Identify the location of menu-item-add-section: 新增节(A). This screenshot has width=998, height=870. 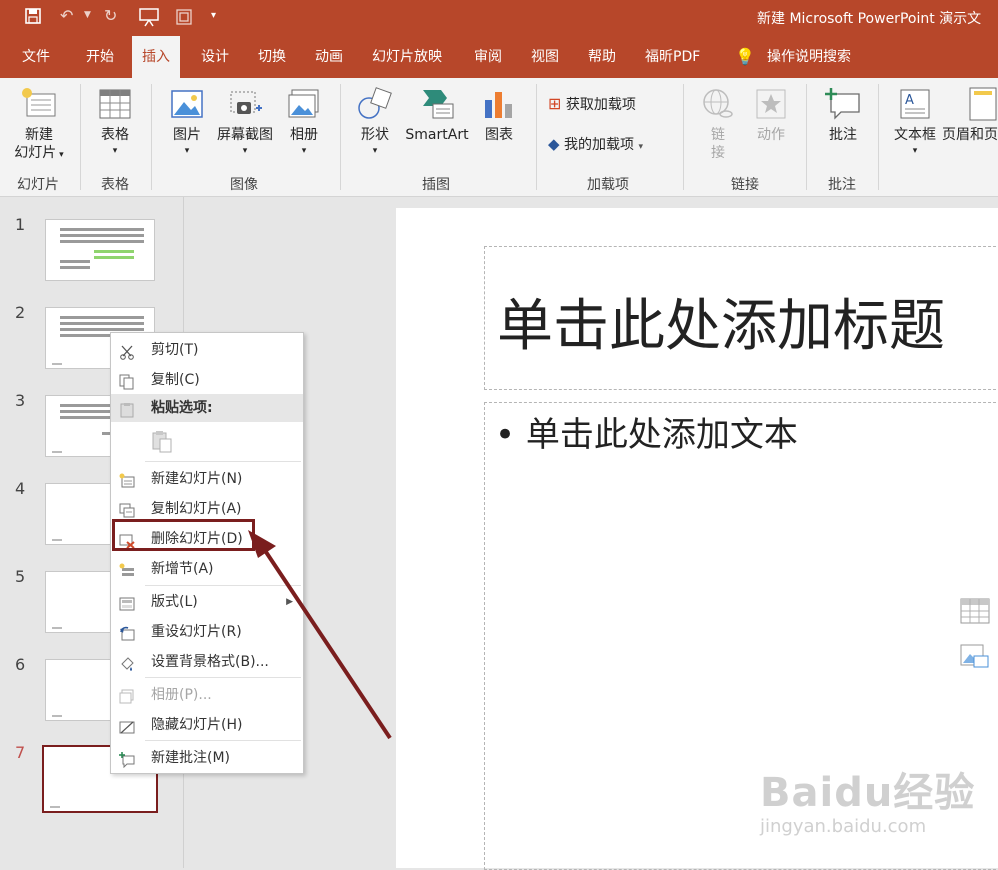
(207, 569).